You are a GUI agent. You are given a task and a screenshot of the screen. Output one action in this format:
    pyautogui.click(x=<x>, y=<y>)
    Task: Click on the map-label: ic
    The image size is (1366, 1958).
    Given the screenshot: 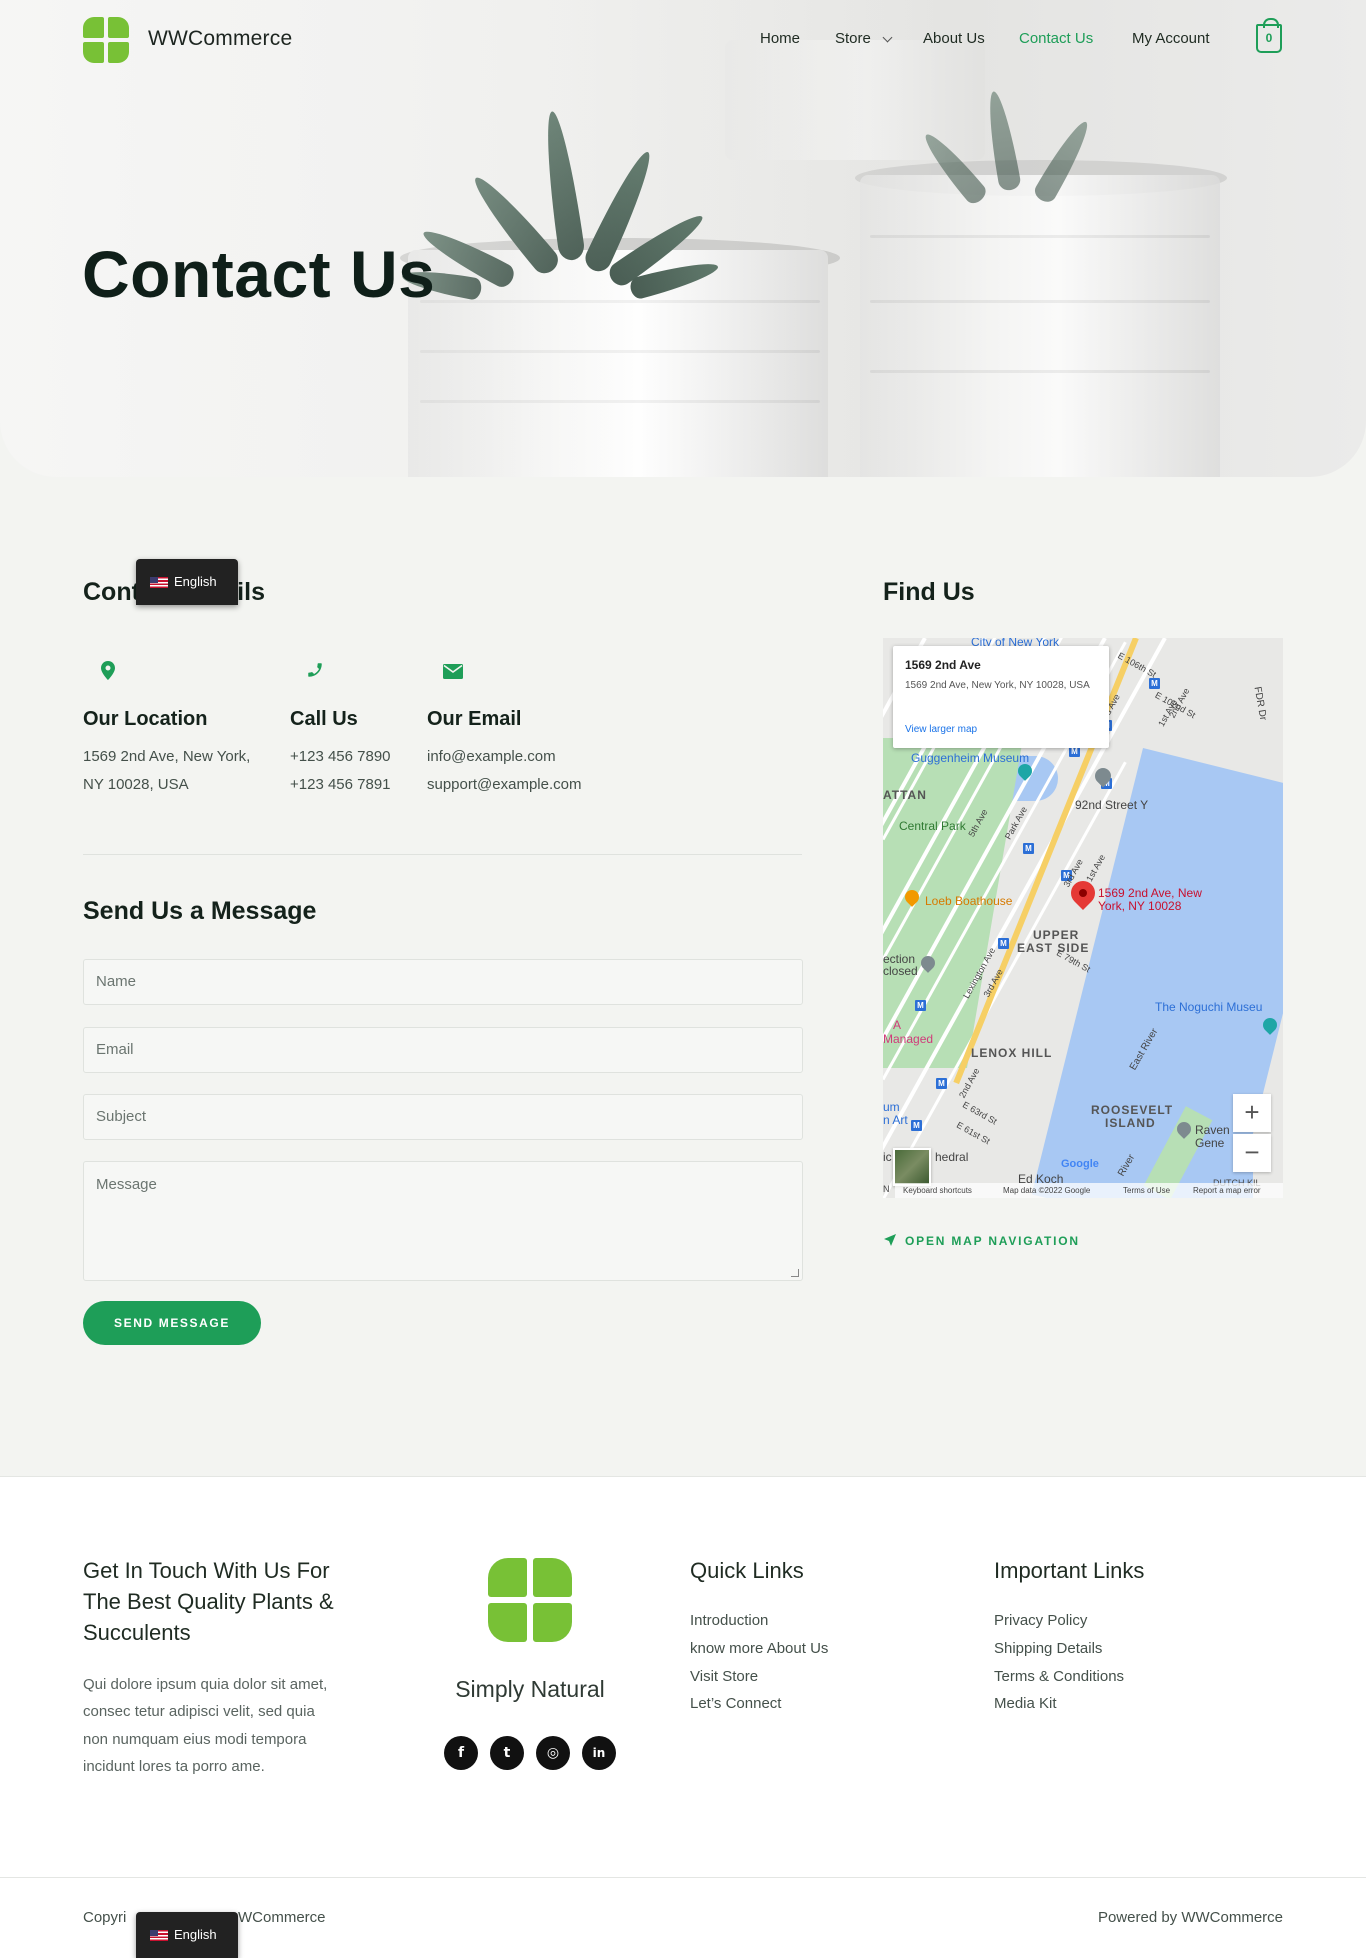 What is the action you would take?
    pyautogui.click(x=887, y=1157)
    